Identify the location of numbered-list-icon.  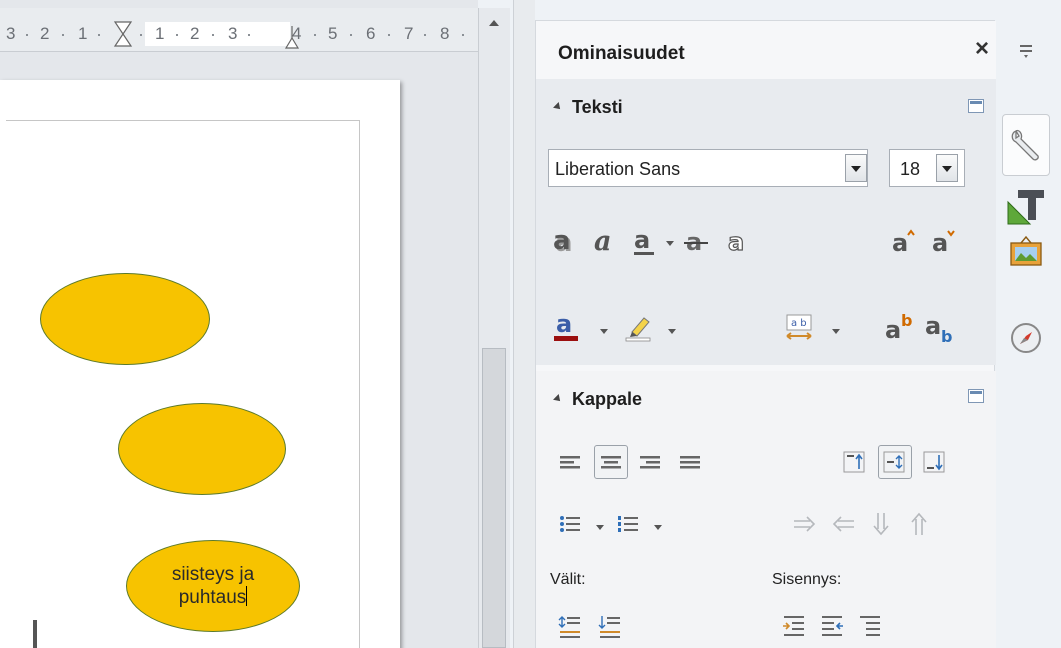
(628, 524).